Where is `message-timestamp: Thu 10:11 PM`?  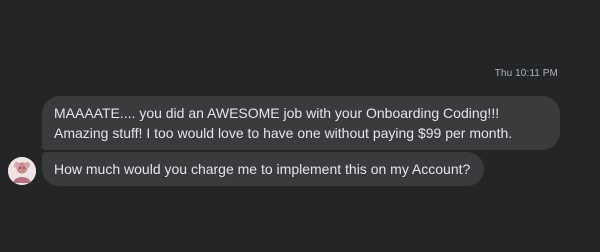 message-timestamp: Thu 10:11 PM is located at coordinates (526, 73).